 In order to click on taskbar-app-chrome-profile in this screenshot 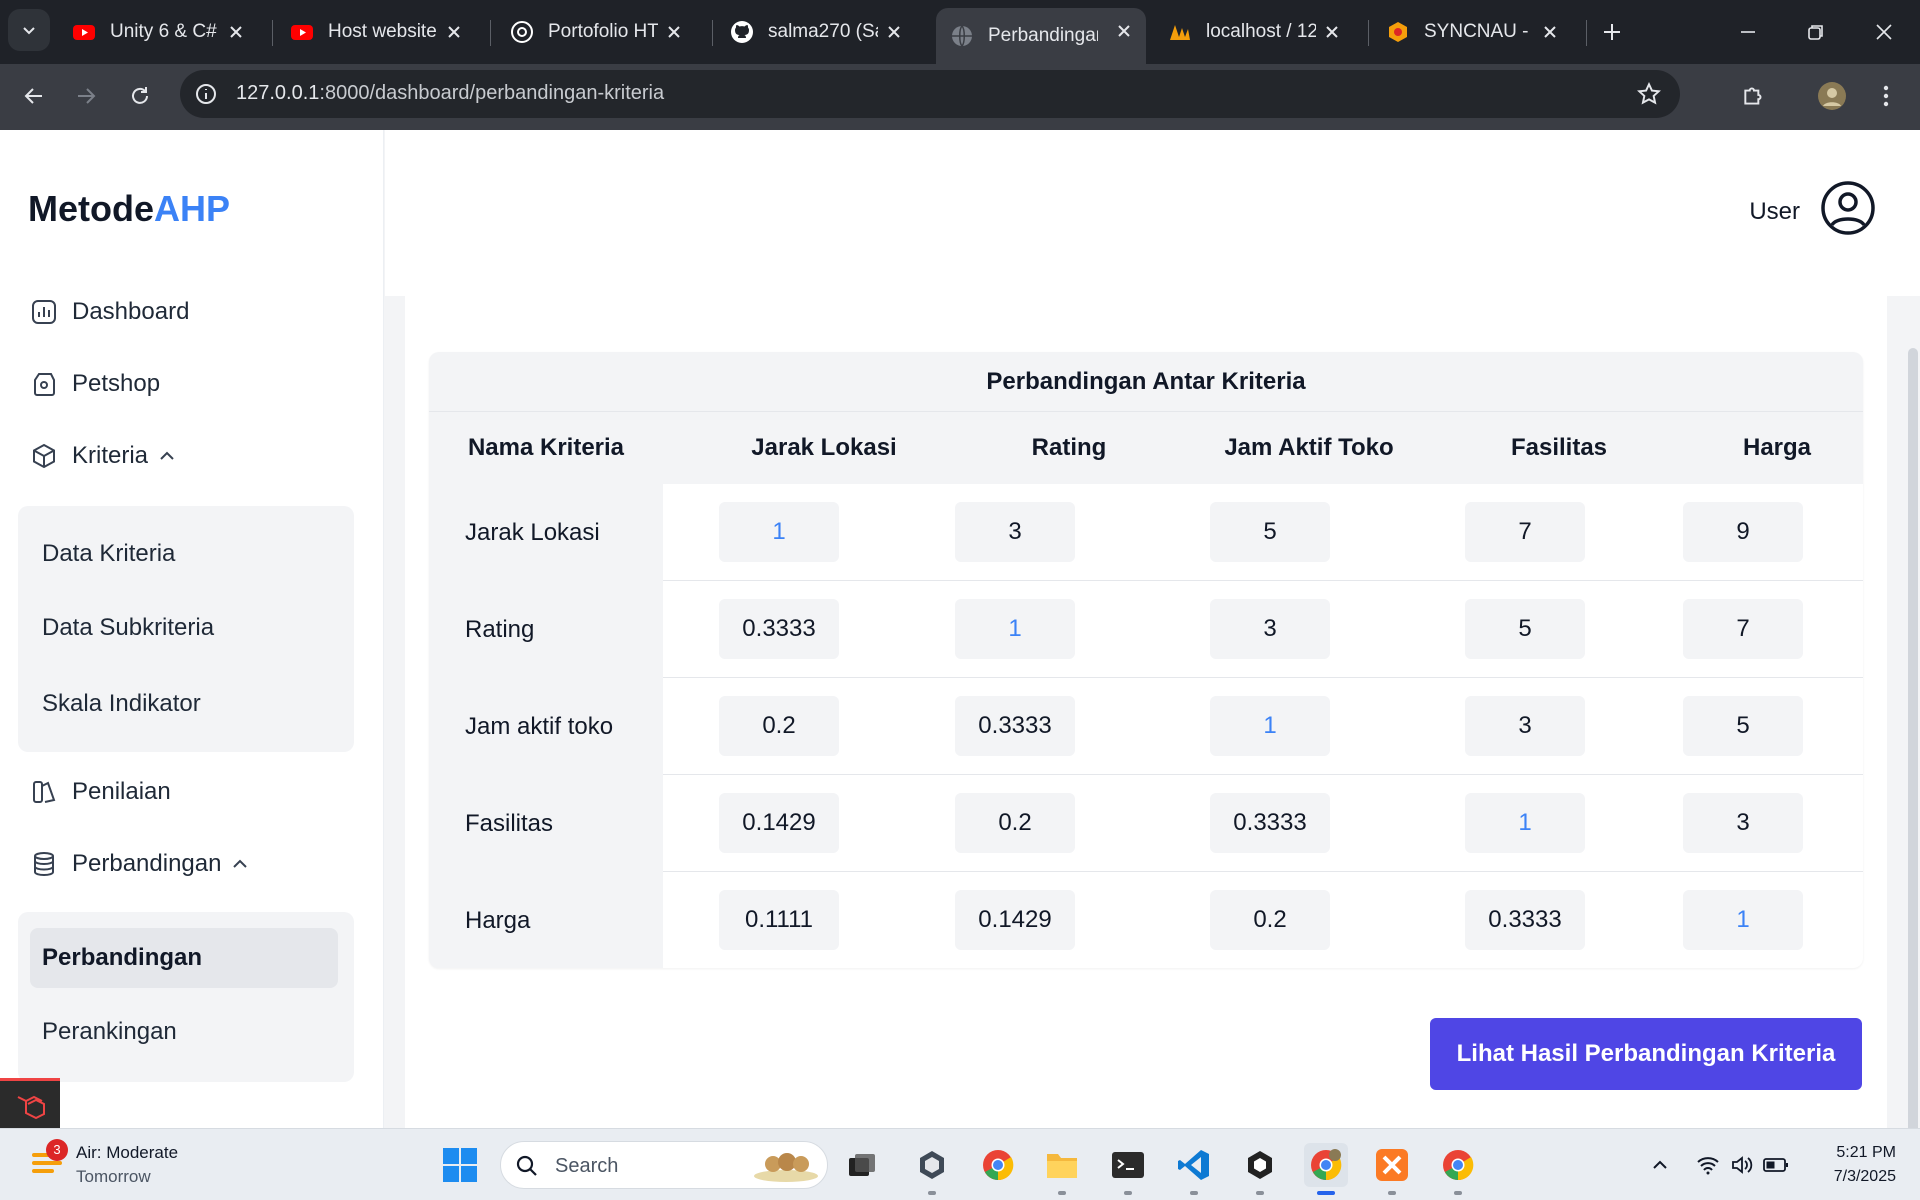, I will do `click(1326, 1165)`.